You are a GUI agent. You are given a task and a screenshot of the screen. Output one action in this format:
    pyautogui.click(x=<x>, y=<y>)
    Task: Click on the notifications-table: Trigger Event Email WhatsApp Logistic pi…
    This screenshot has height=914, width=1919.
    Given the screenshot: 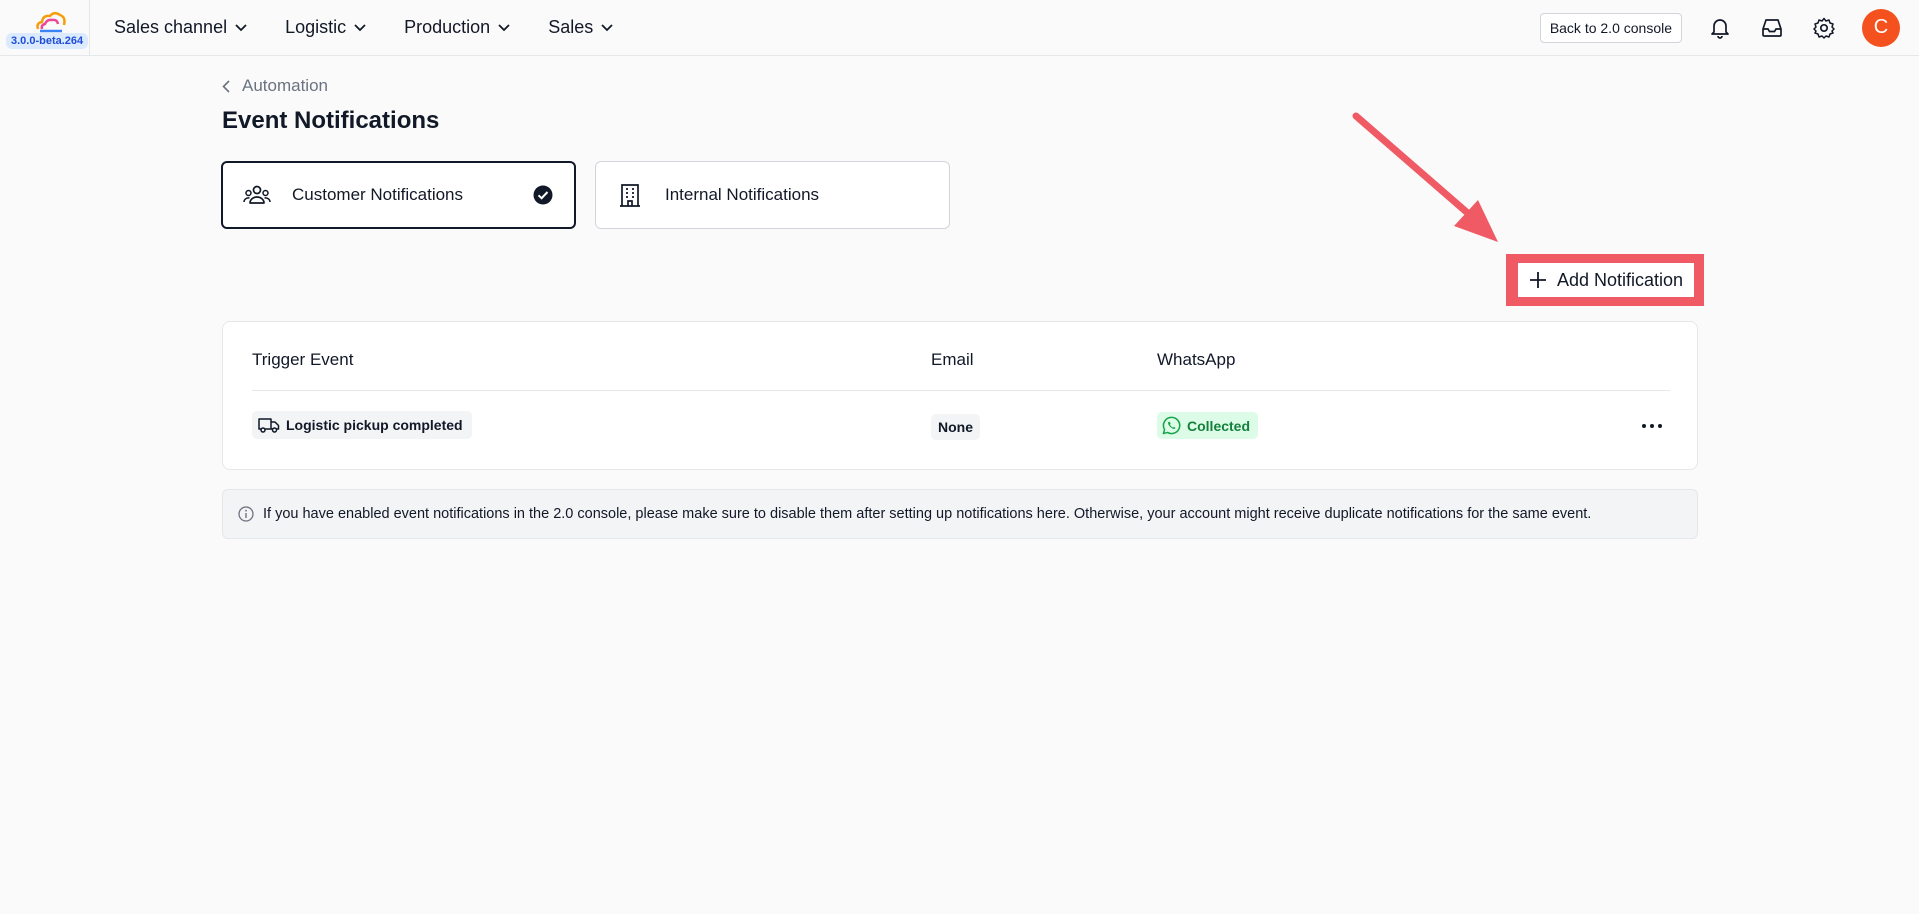 What is the action you would take?
    pyautogui.click(x=960, y=395)
    